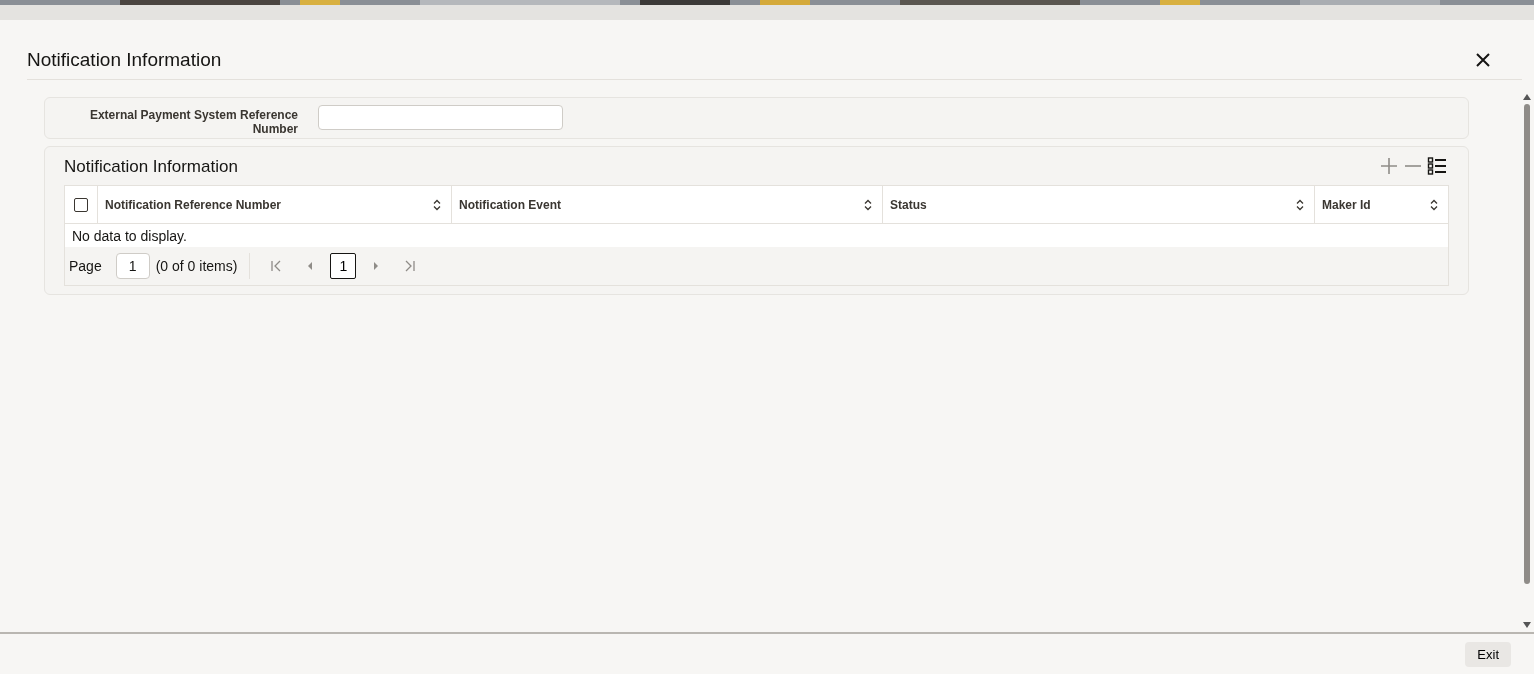 This screenshot has width=1534, height=674. What do you see at coordinates (908, 204) in the screenshot?
I see `column-header: Status` at bounding box center [908, 204].